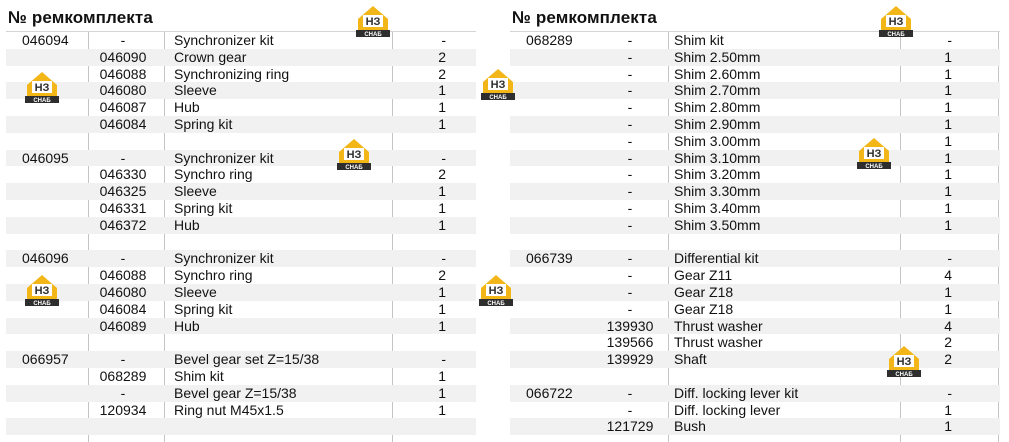 The image size is (1009, 442). What do you see at coordinates (229, 409) in the screenshot?
I see `description-cell: Ring nut M45x1.5` at bounding box center [229, 409].